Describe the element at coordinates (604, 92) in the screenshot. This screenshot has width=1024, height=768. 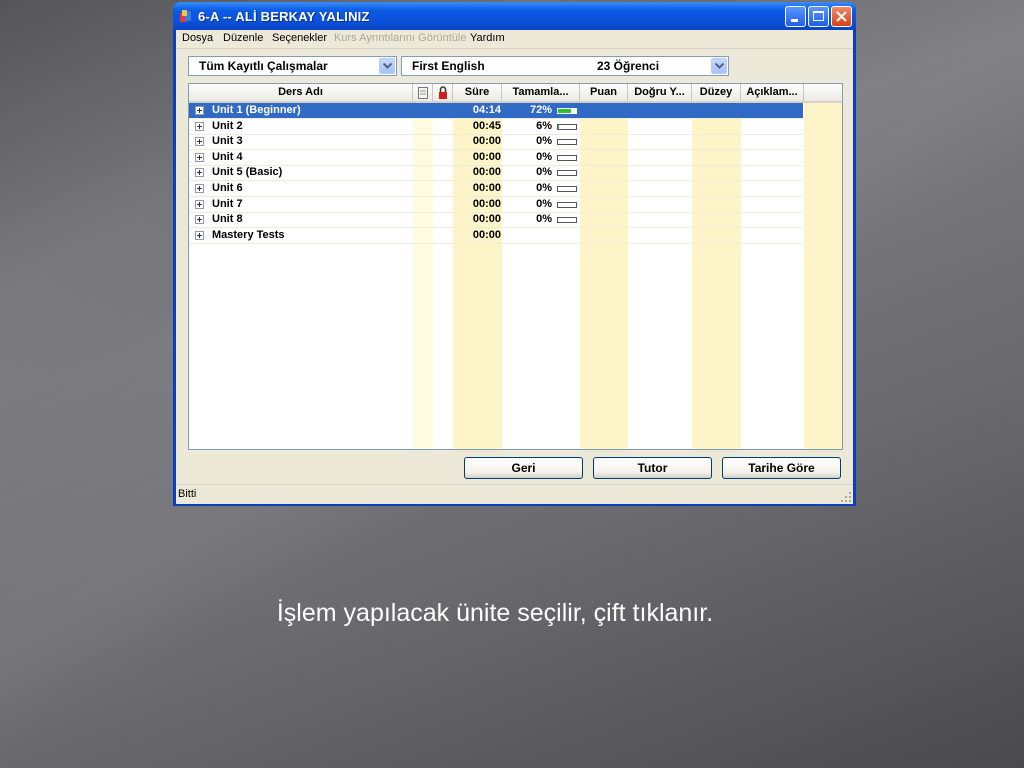
I see `header-score: Puan` at that location.